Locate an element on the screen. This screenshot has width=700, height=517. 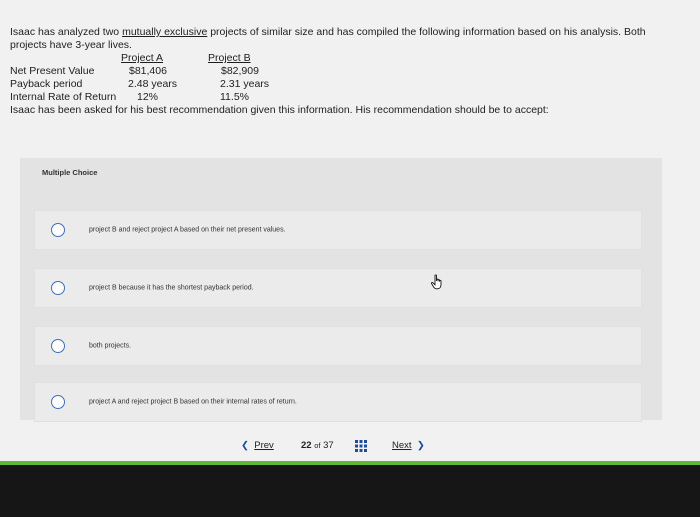
header-project-b: Project B is located at coordinates (229, 58).